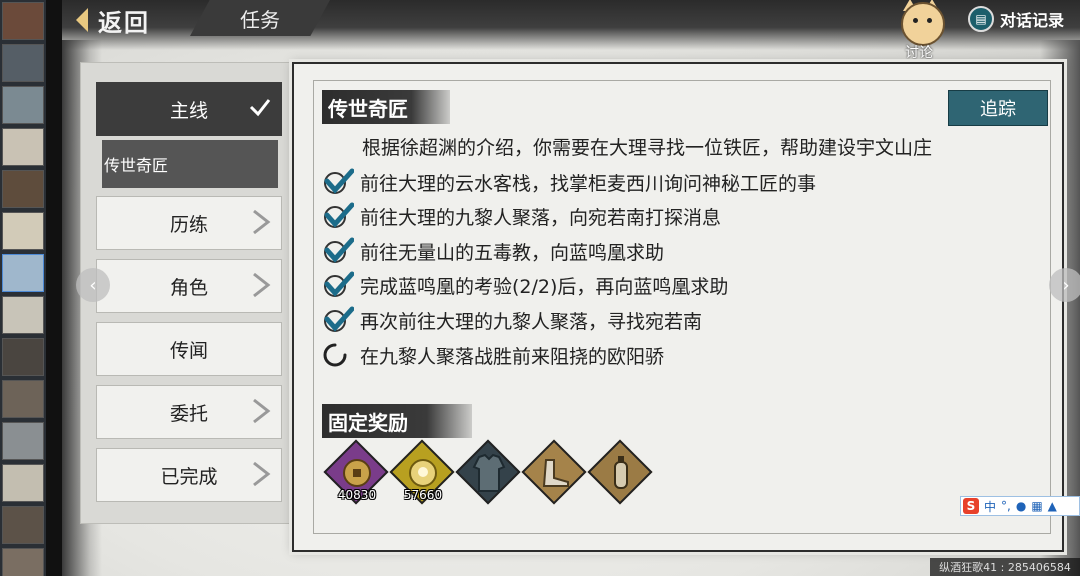 The height and width of the screenshot is (576, 1080). Describe the element at coordinates (1064, 285) in the screenshot. I see `next-page-button: ›` at that location.